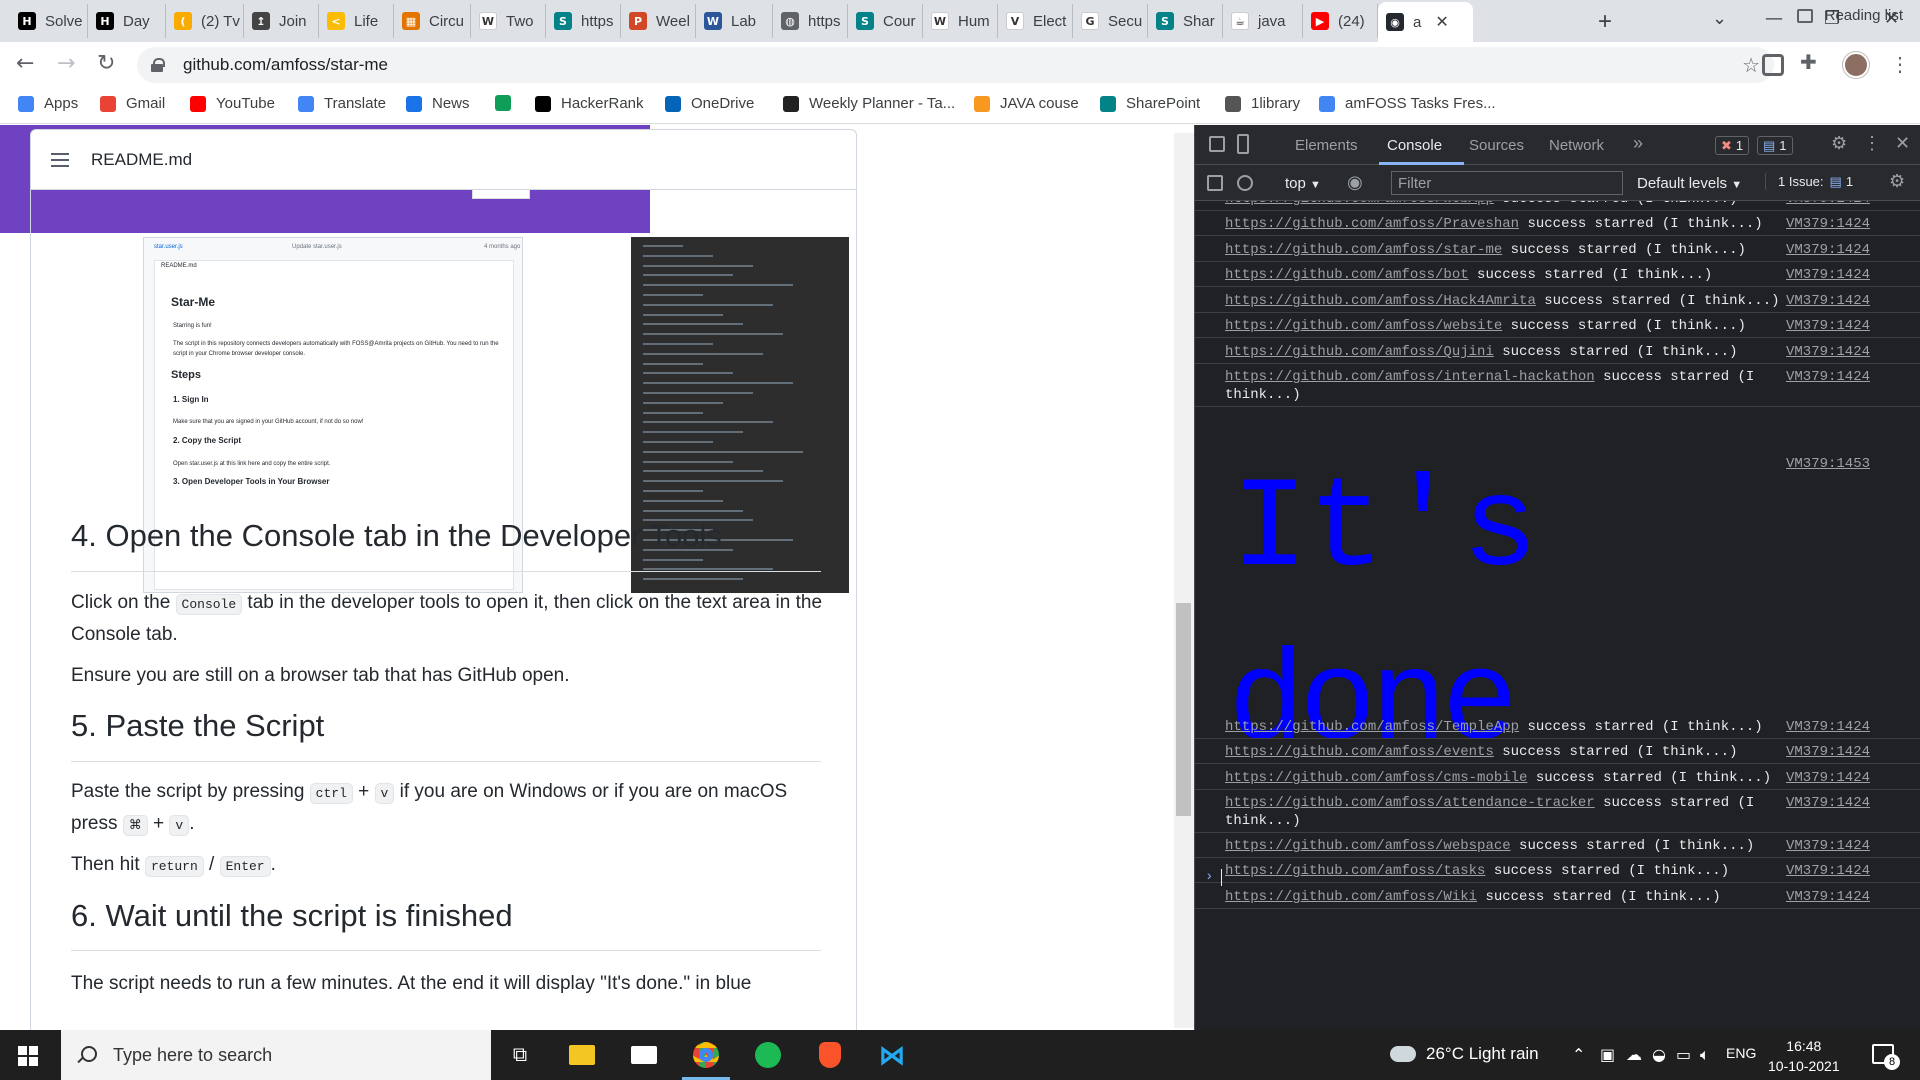 The width and height of the screenshot is (1920, 1080). Describe the element at coordinates (205, 21) in the screenshot. I see `browser-tab: ((2) Tv` at that location.